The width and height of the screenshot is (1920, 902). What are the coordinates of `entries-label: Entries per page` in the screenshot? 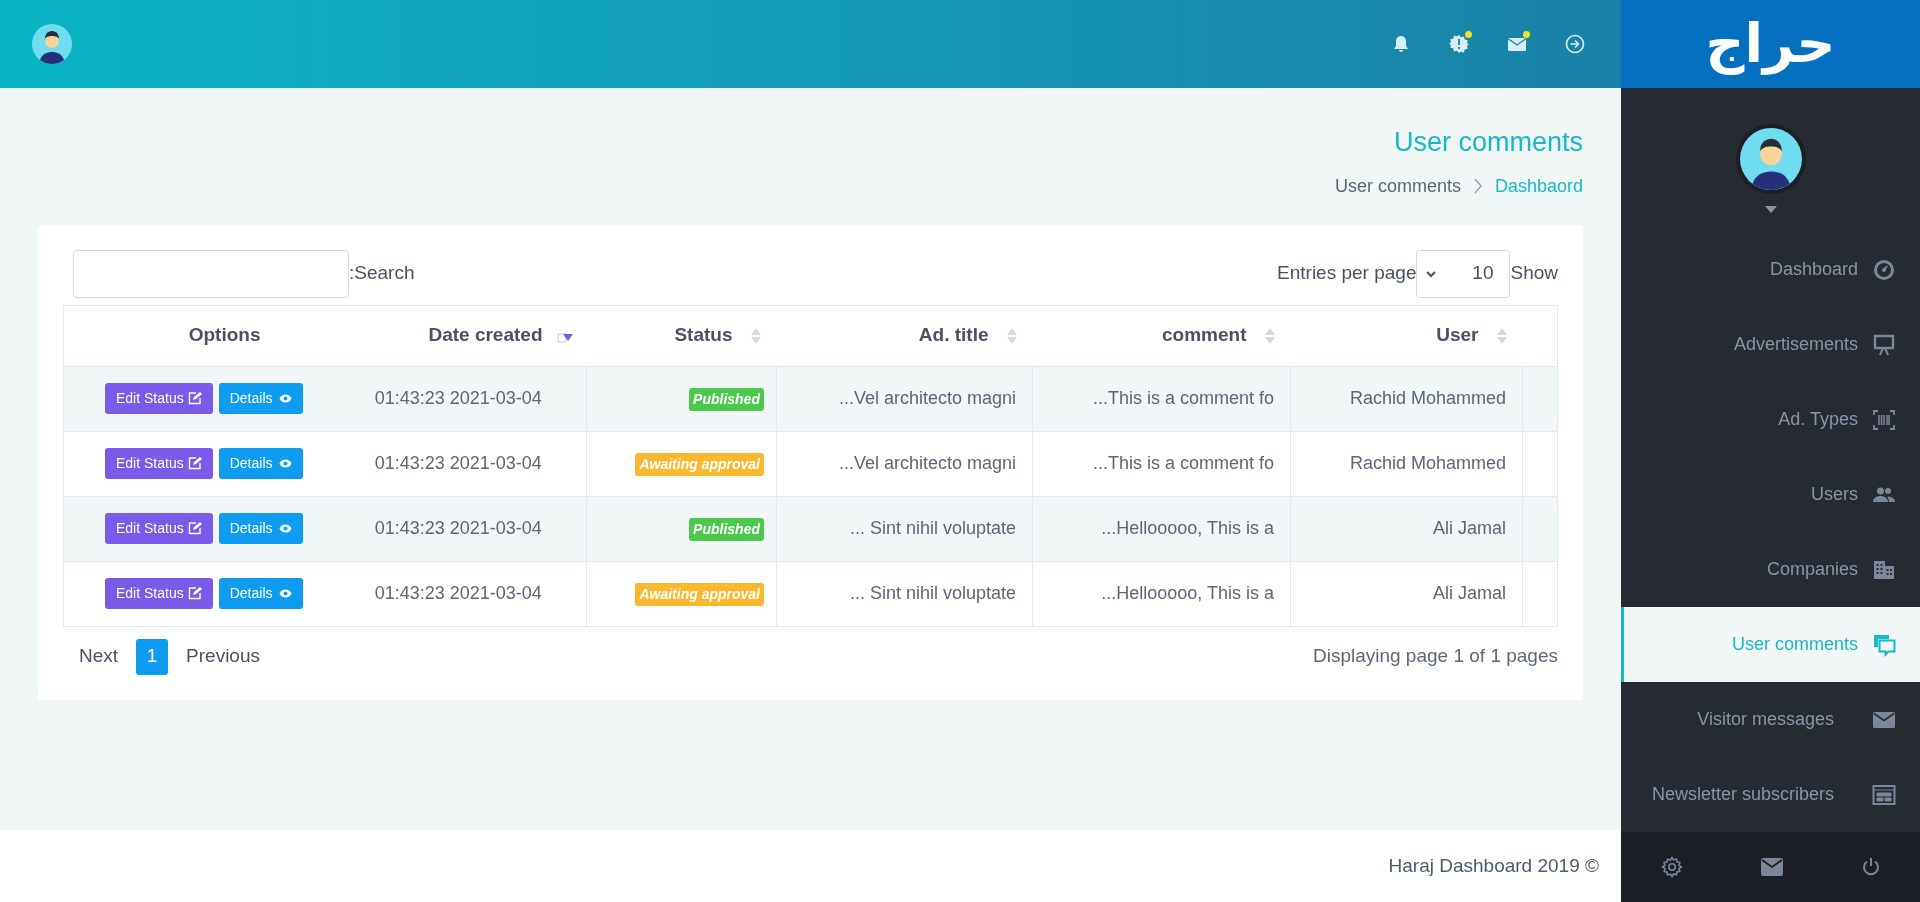 It's located at (1347, 273).